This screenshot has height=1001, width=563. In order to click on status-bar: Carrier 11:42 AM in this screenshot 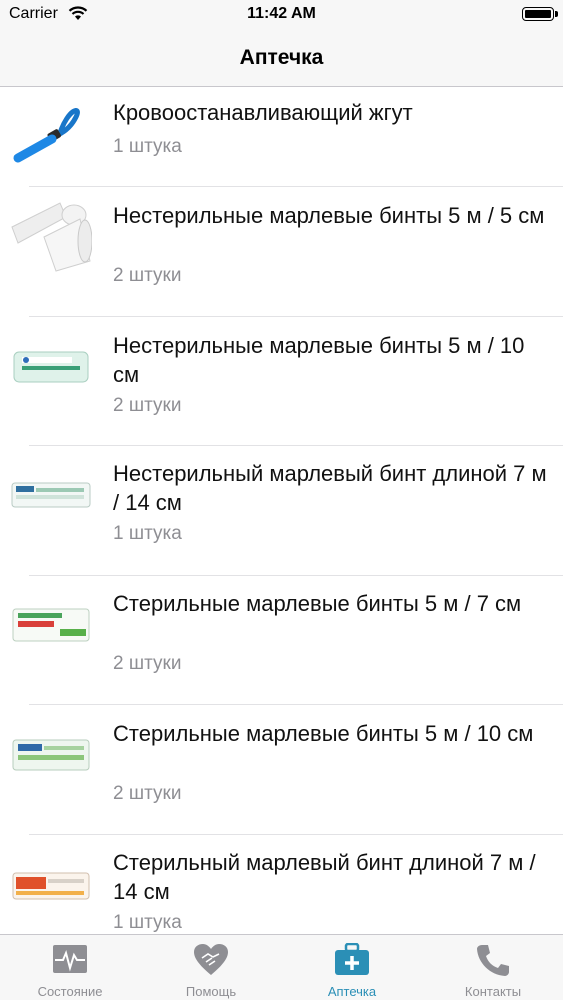, I will do `click(281, 15)`.